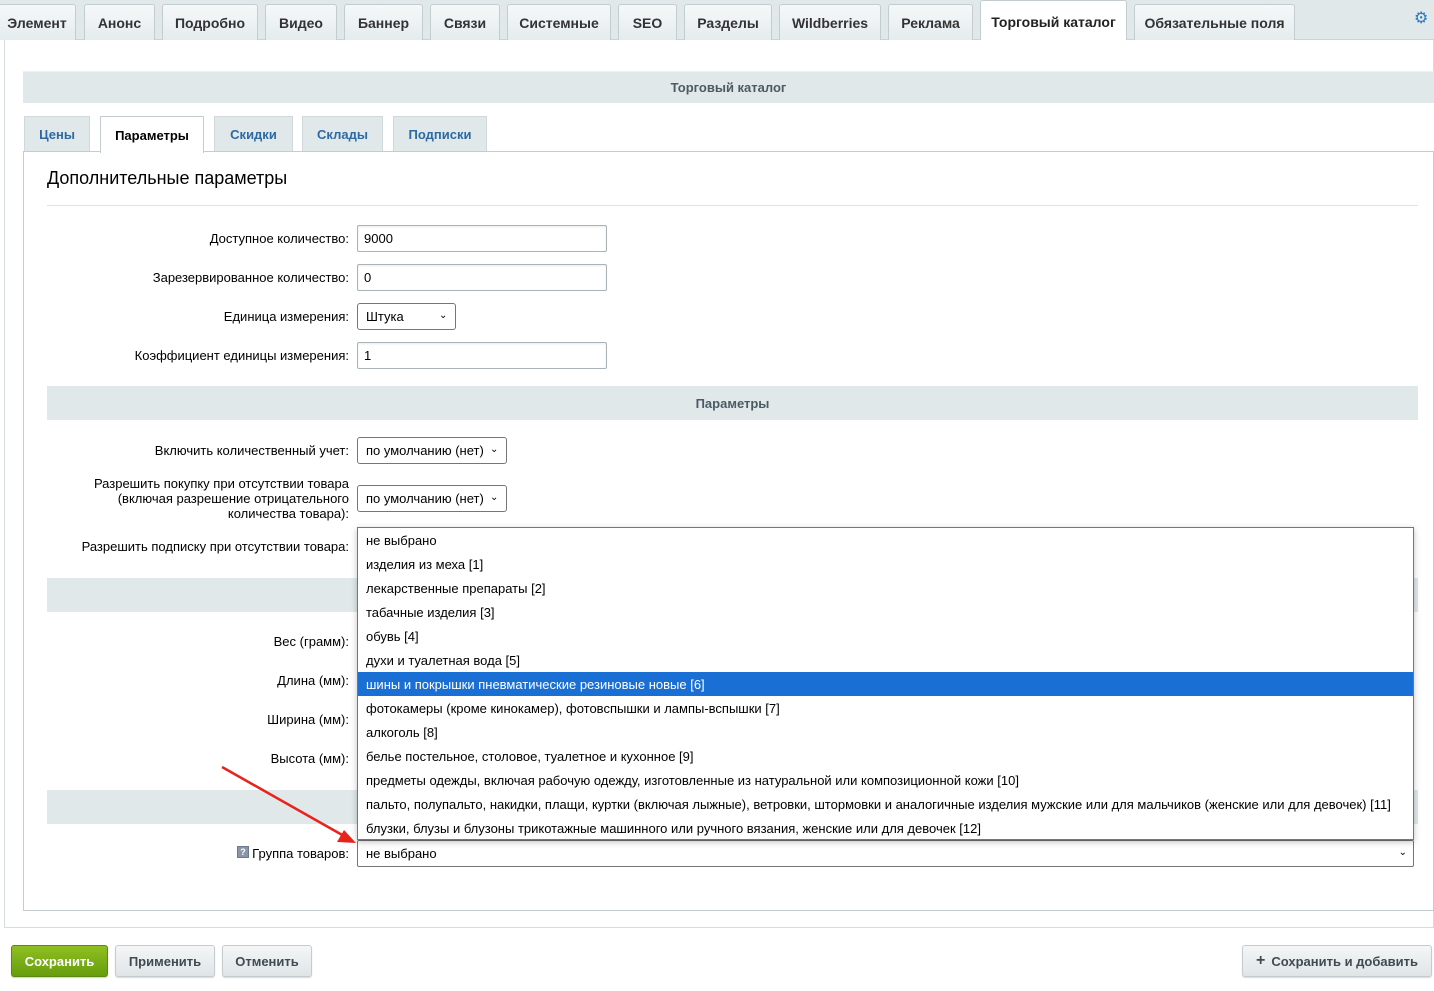  I want to click on tab-label: Цены, so click(57, 134).